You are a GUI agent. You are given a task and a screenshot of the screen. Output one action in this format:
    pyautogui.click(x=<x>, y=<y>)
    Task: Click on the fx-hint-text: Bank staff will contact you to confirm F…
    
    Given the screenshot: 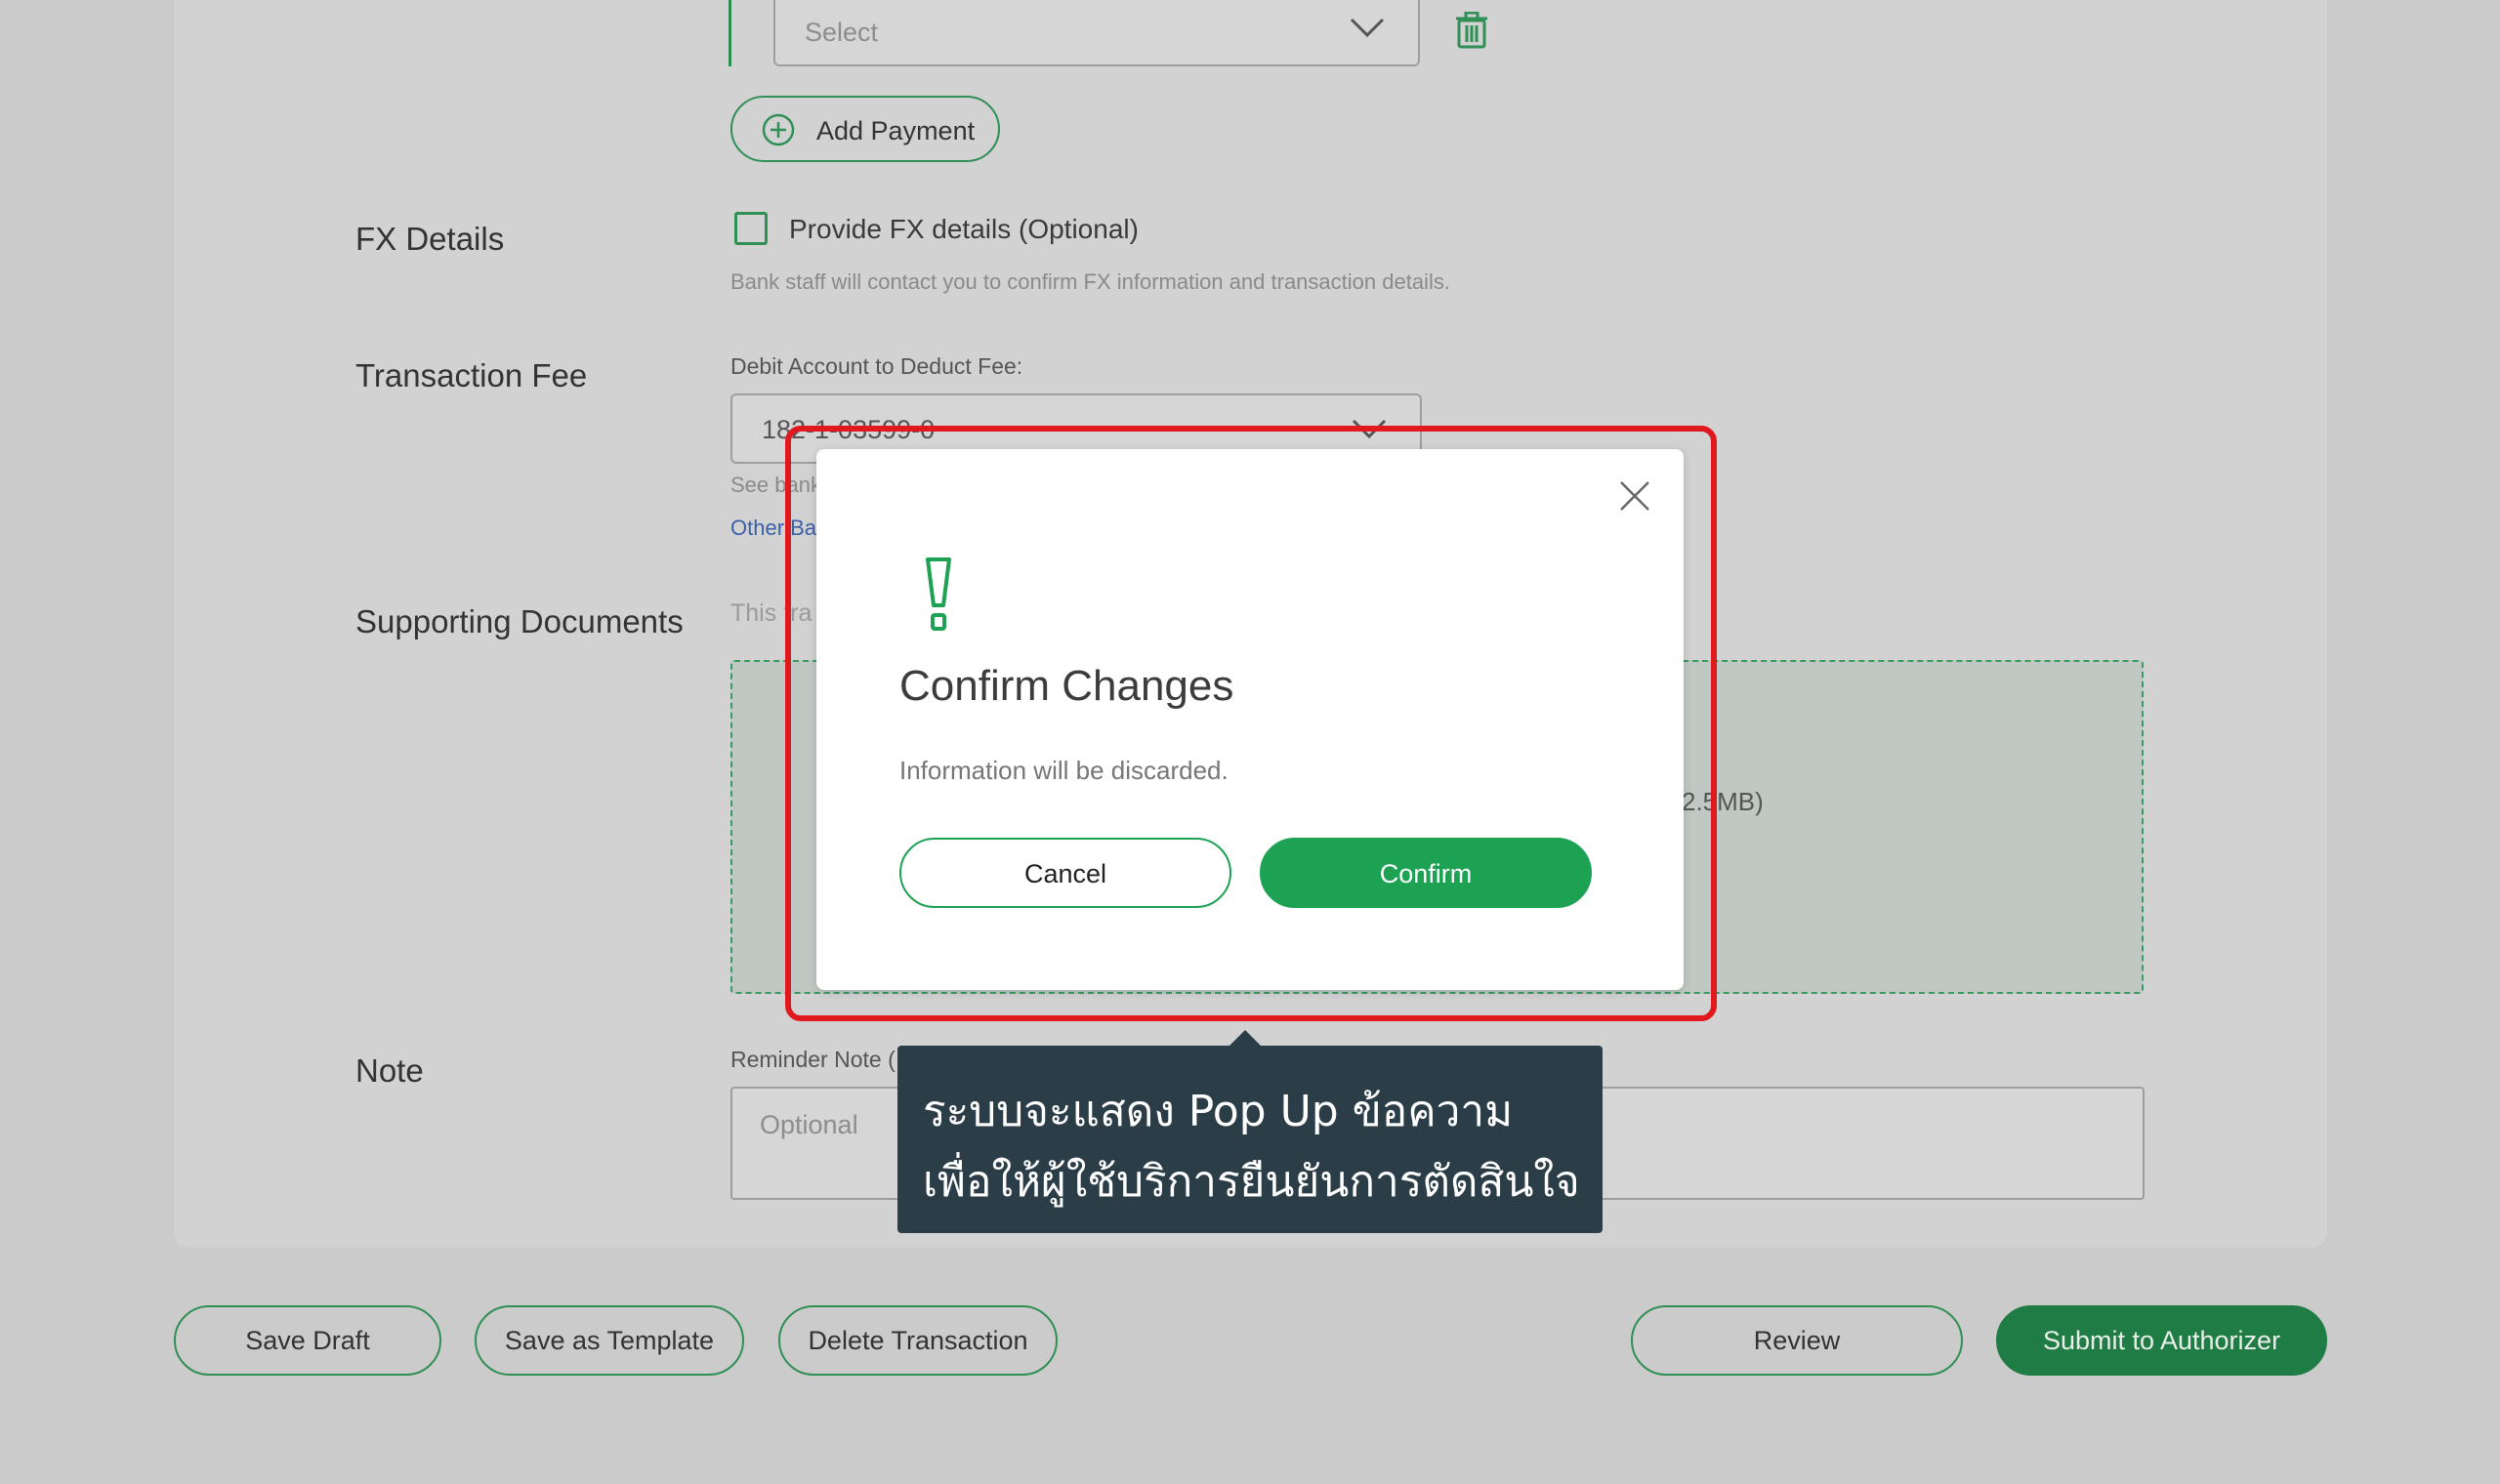 What is the action you would take?
    pyautogui.click(x=1090, y=282)
    